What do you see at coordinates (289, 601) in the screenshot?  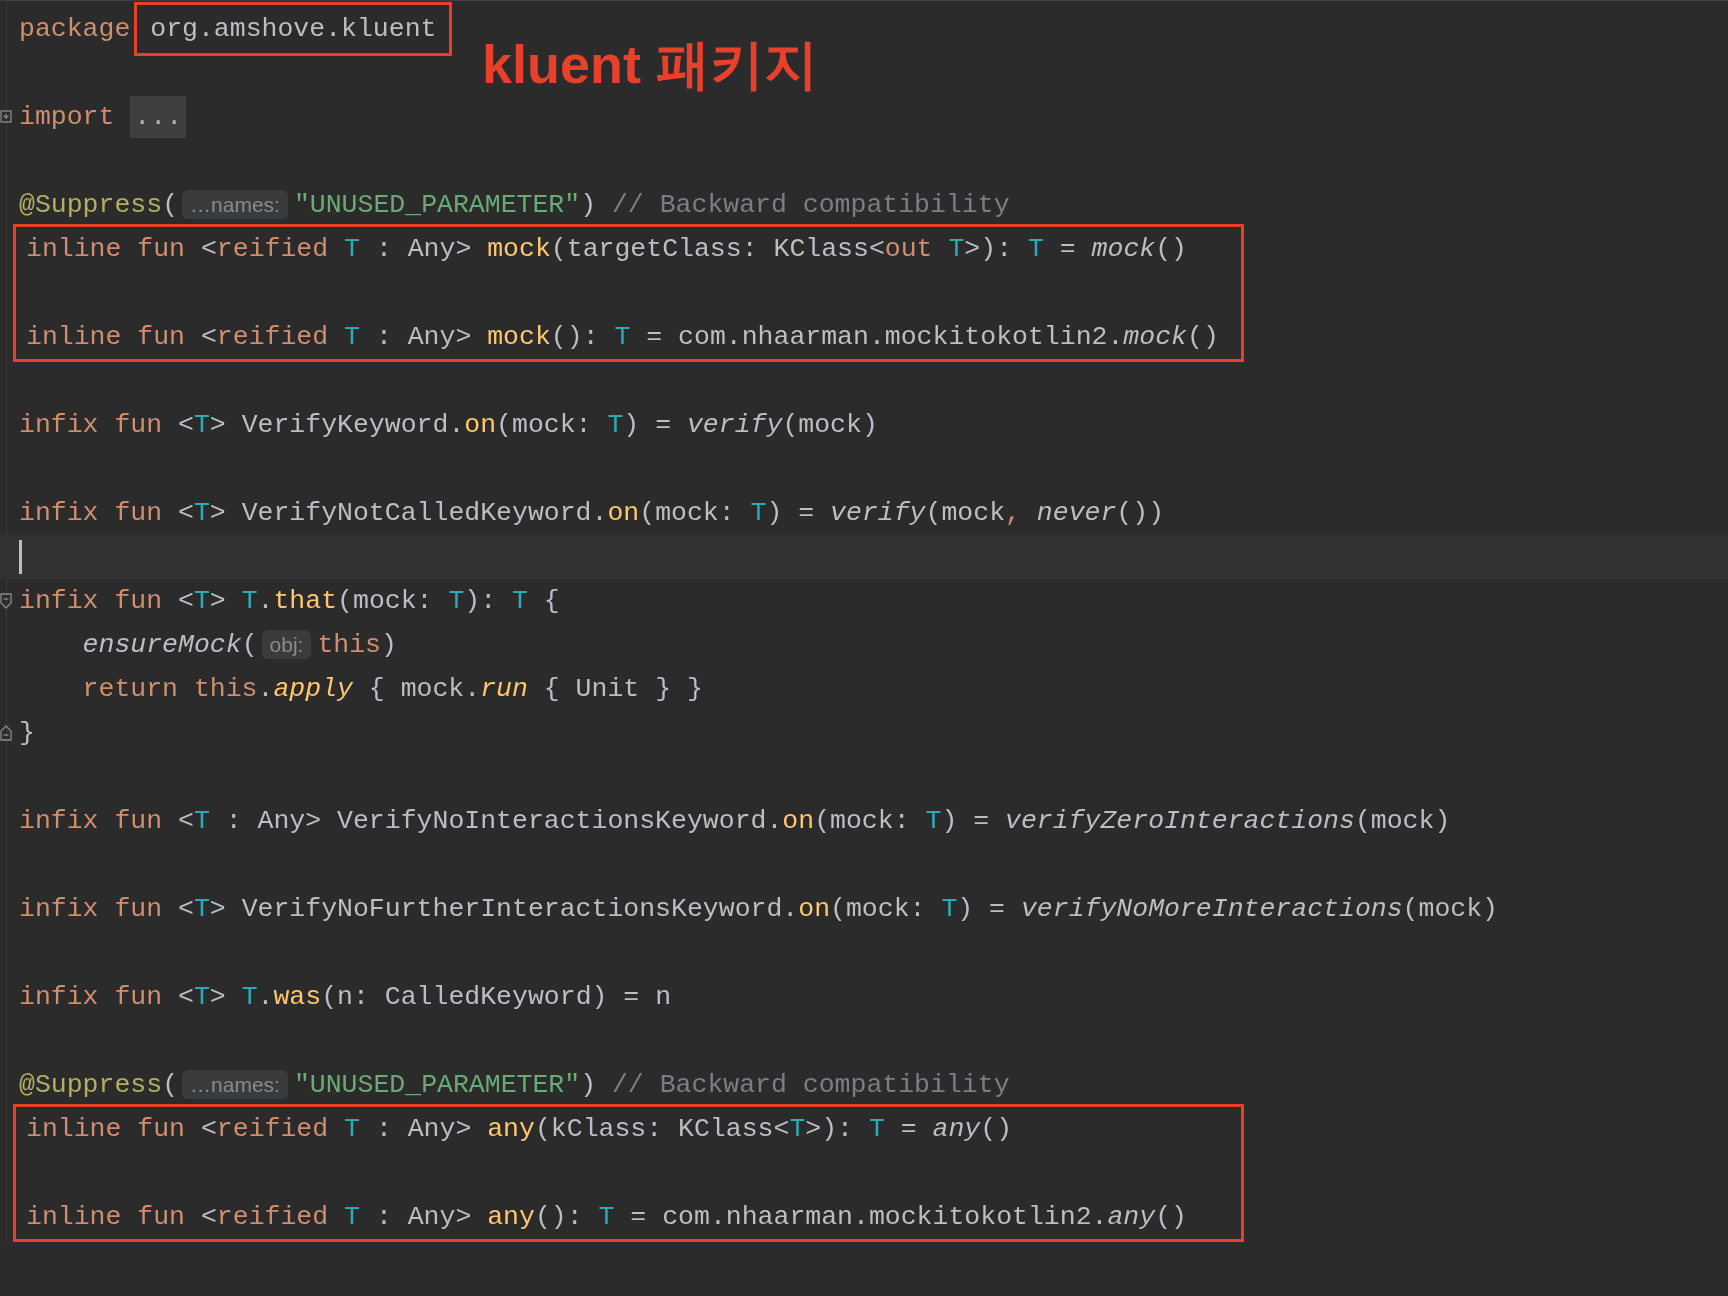 I see `code-line: infix fun <T> T.that(mock: T): T {` at bounding box center [289, 601].